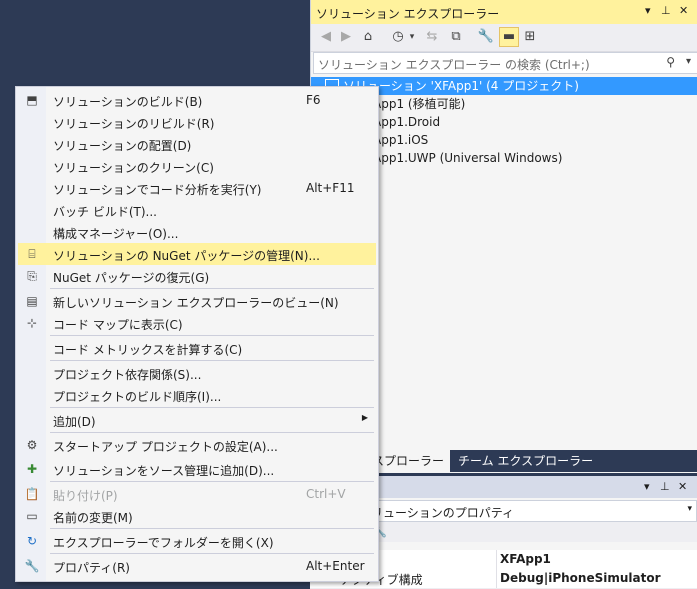 The width and height of the screenshot is (697, 589). Describe the element at coordinates (419, 104) in the screenshot. I see `tree-node-app1: App1 (移植可能)` at that location.